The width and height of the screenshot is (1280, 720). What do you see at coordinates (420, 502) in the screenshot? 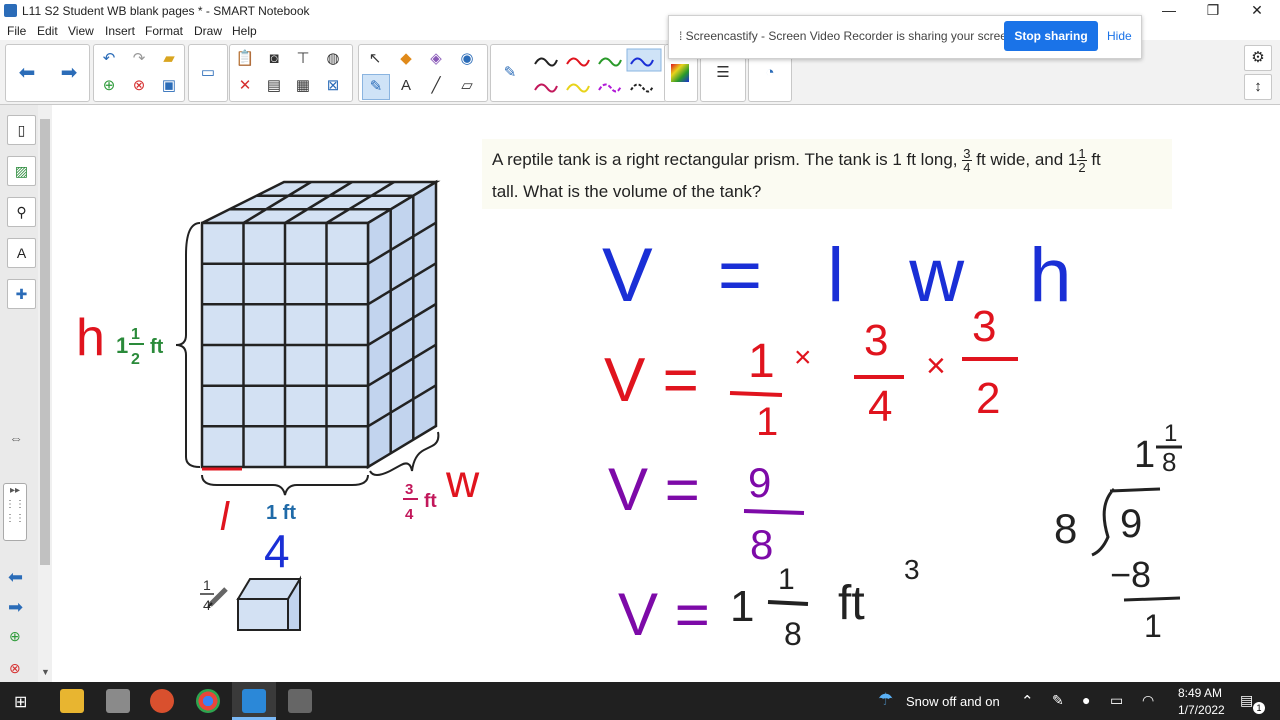
I see `width-label: 3 4 ft` at bounding box center [420, 502].